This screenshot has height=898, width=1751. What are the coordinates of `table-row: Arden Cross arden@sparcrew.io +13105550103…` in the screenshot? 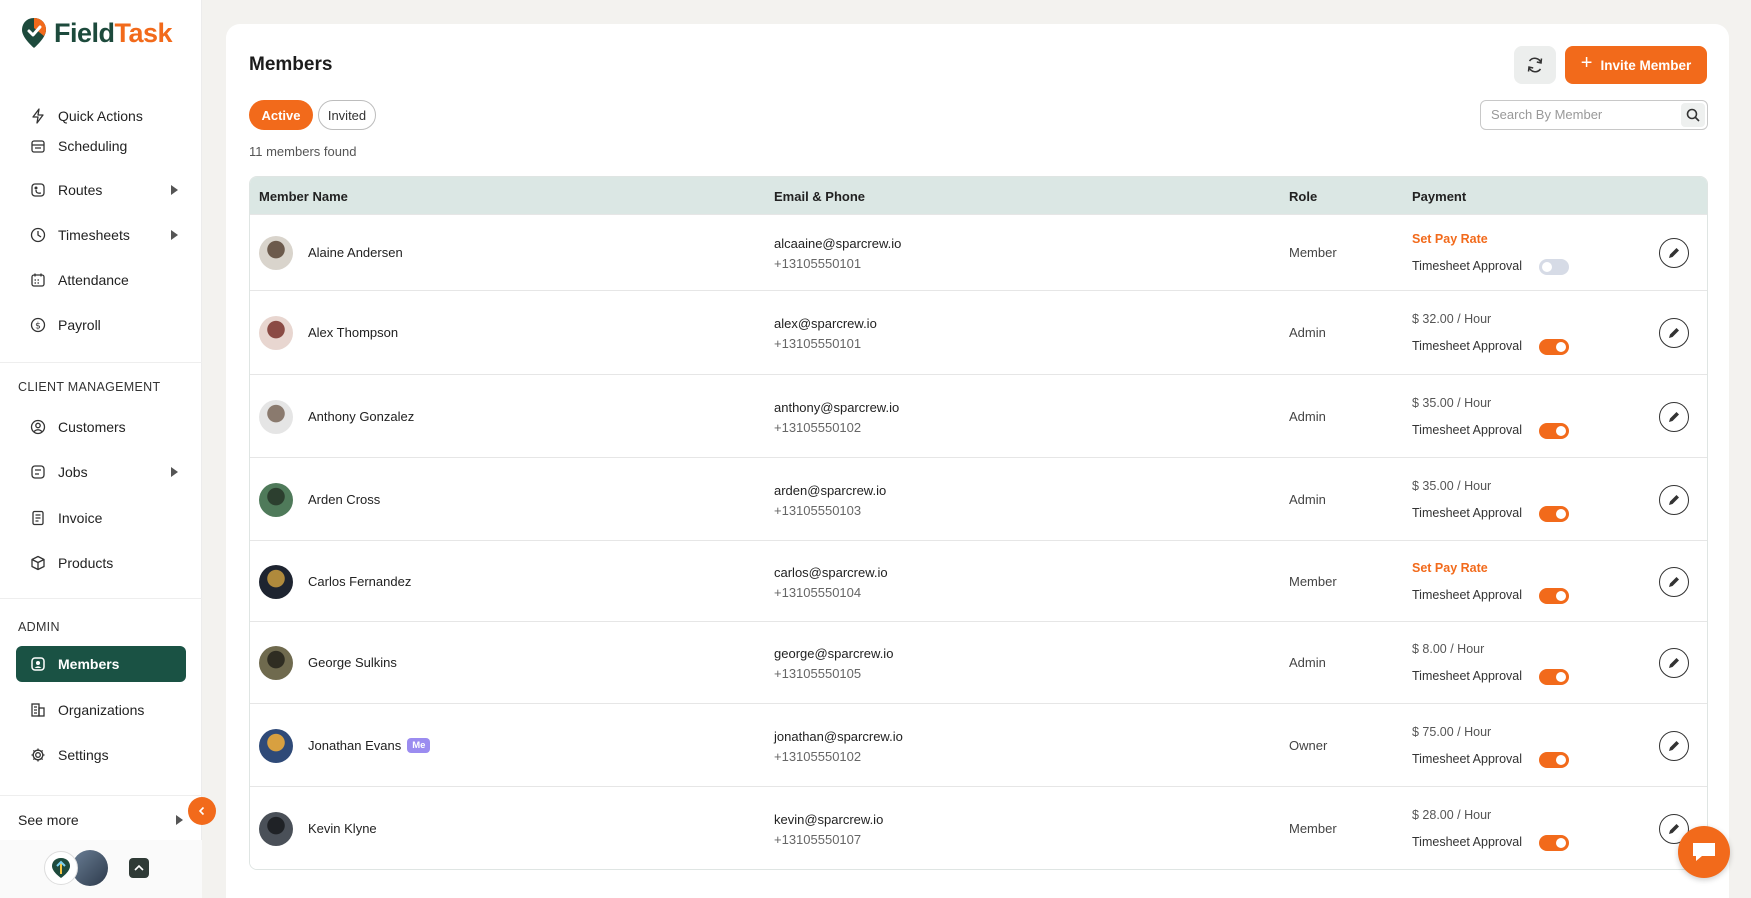 It's located at (978, 498).